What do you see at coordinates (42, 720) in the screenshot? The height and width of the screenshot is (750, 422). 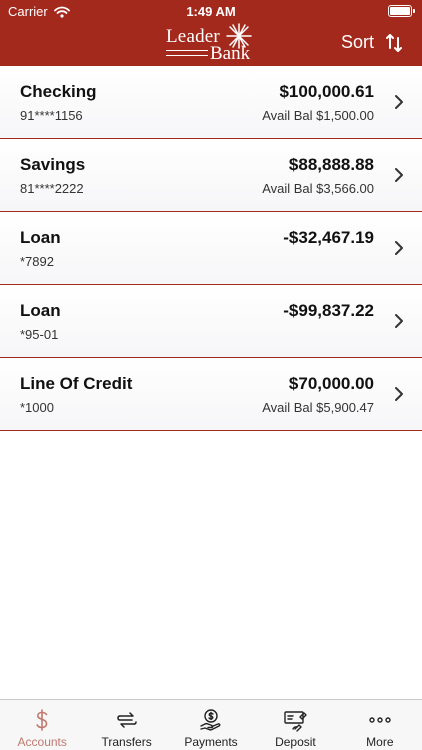 I see `dollar-icon` at bounding box center [42, 720].